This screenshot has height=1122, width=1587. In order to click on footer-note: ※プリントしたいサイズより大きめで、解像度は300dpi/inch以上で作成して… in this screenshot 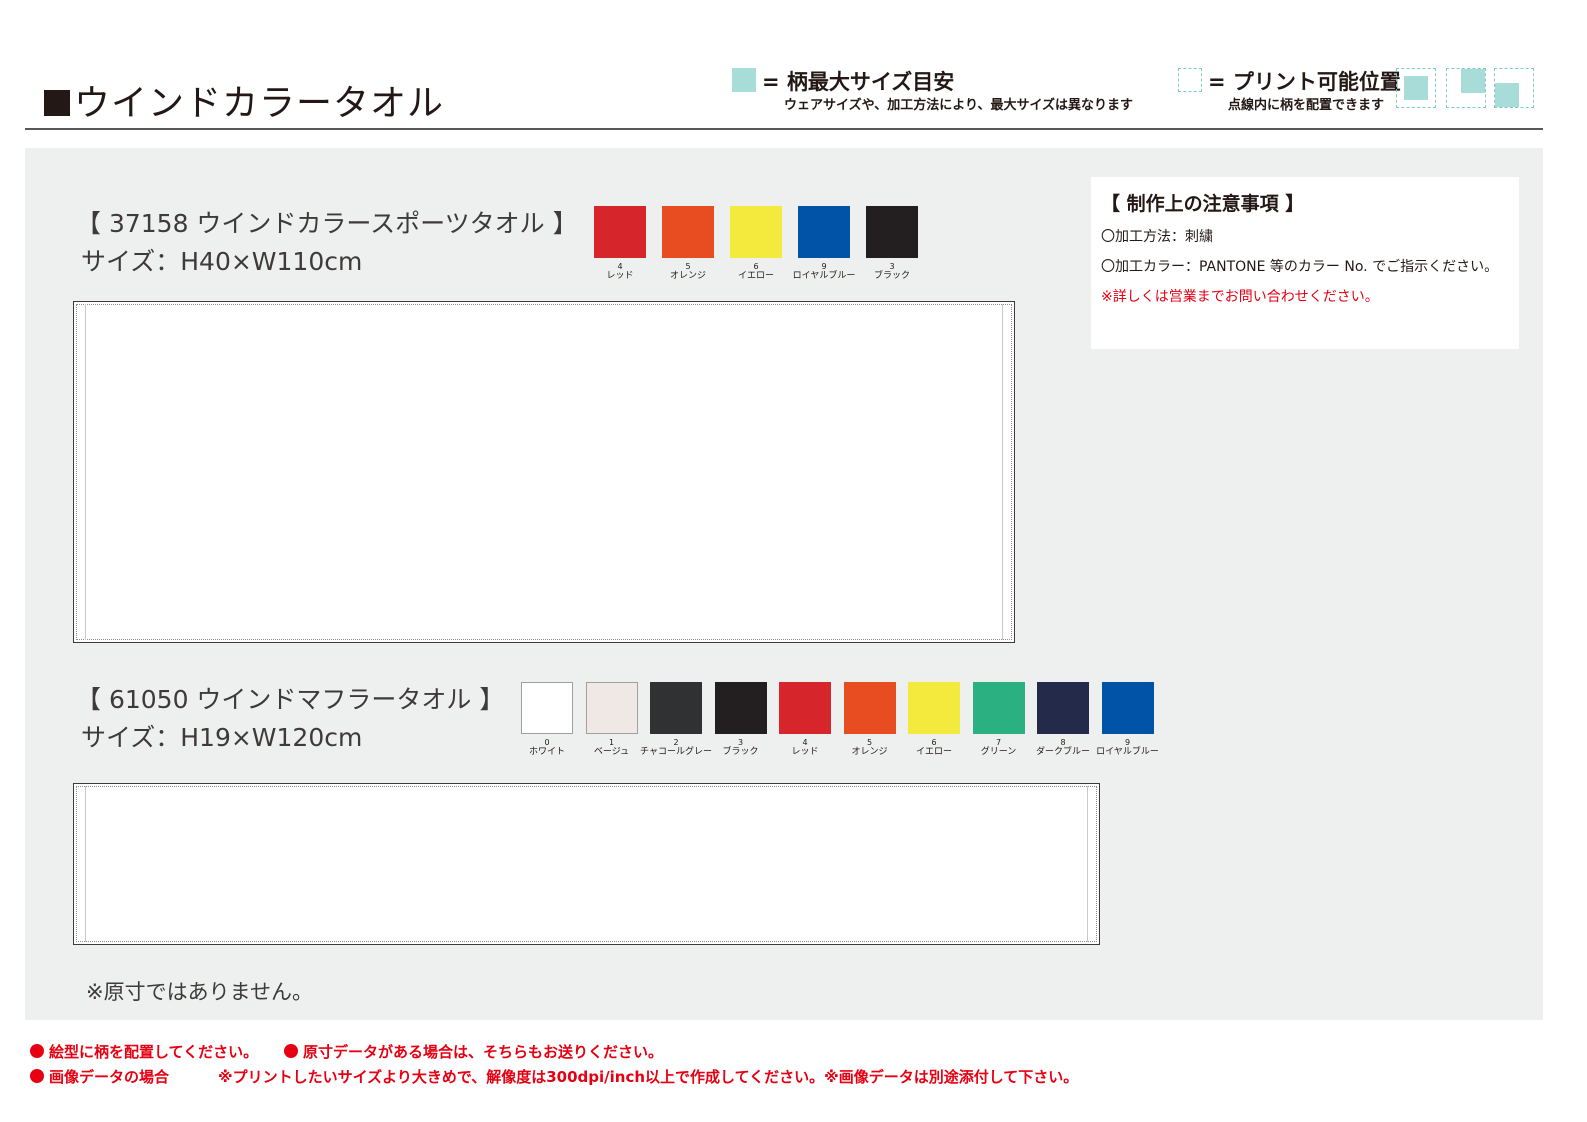, I will do `click(648, 1076)`.